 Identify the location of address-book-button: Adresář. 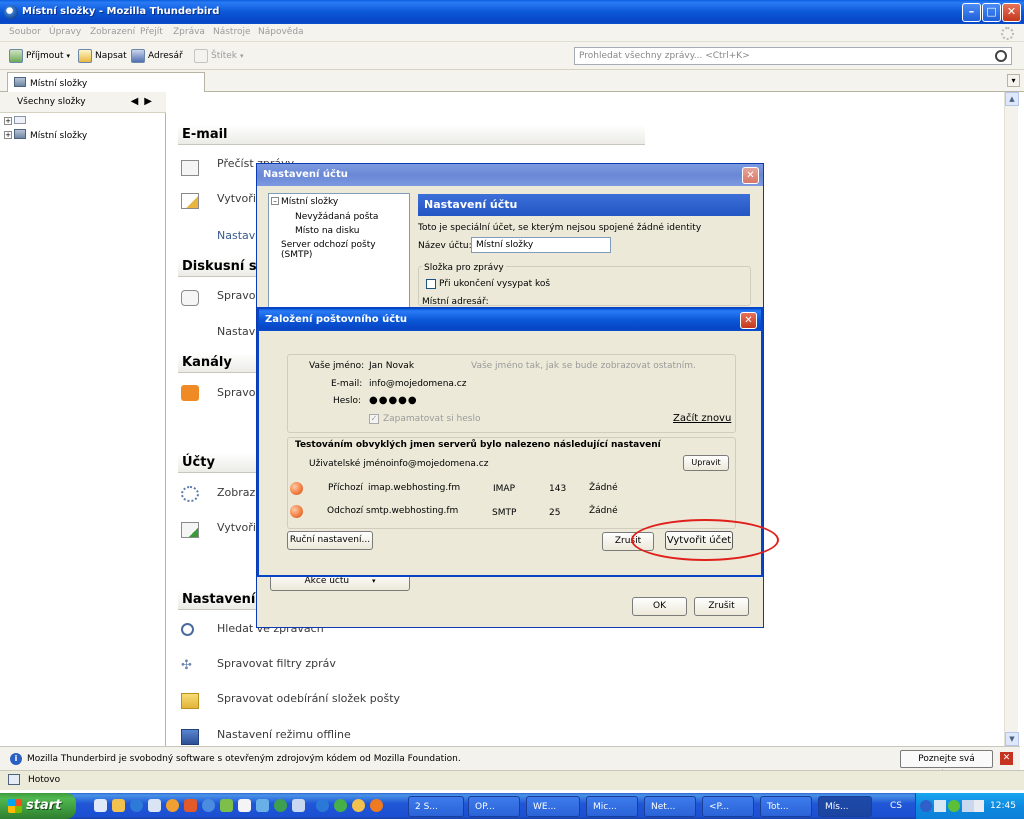
(157, 56).